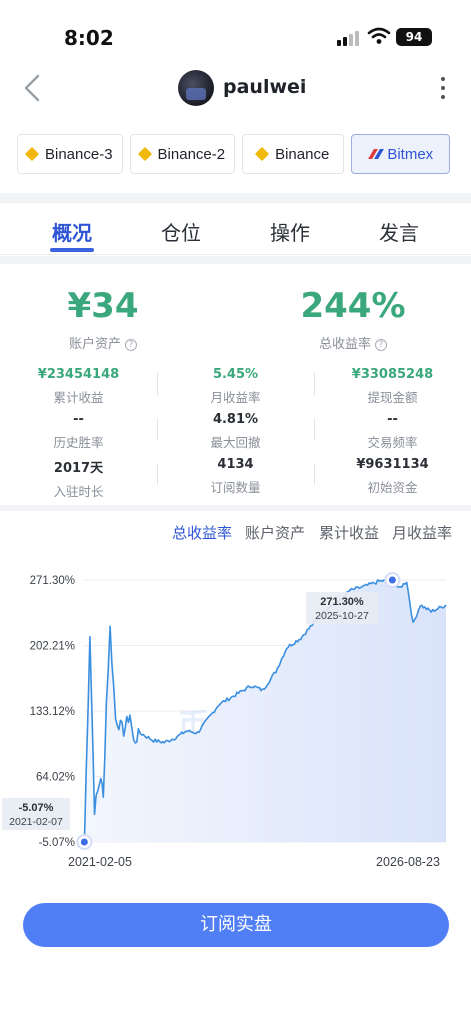  I want to click on filter-total-return: 总收益率, so click(202, 532).